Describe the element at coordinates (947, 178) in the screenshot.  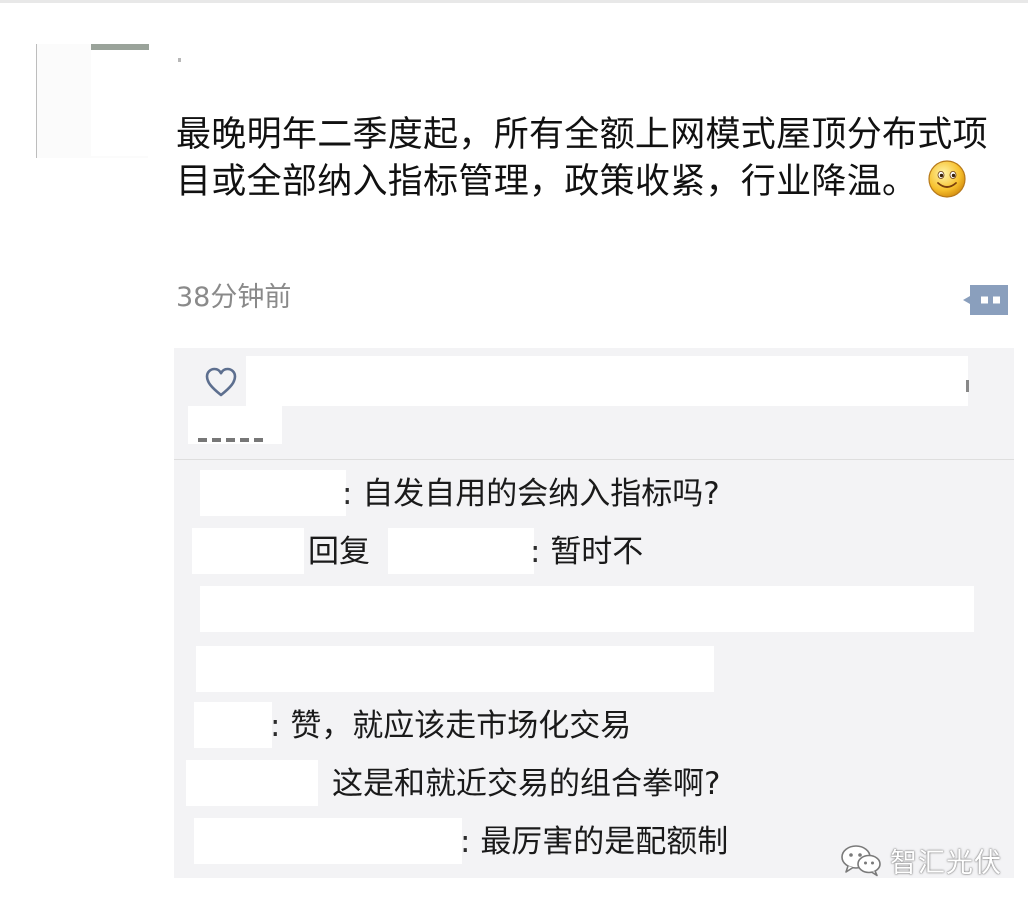
I see `smiley-emoji` at that location.